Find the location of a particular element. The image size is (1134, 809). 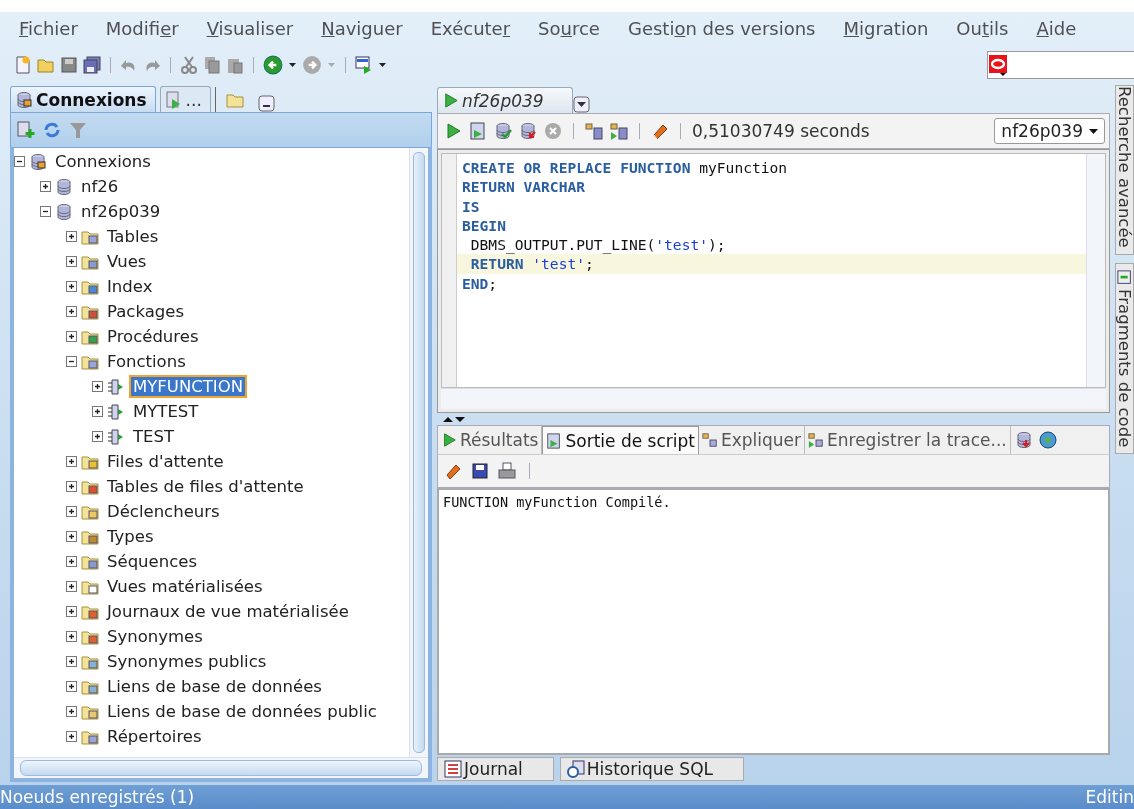

splitter-arrows-icon is located at coordinates (454, 419).